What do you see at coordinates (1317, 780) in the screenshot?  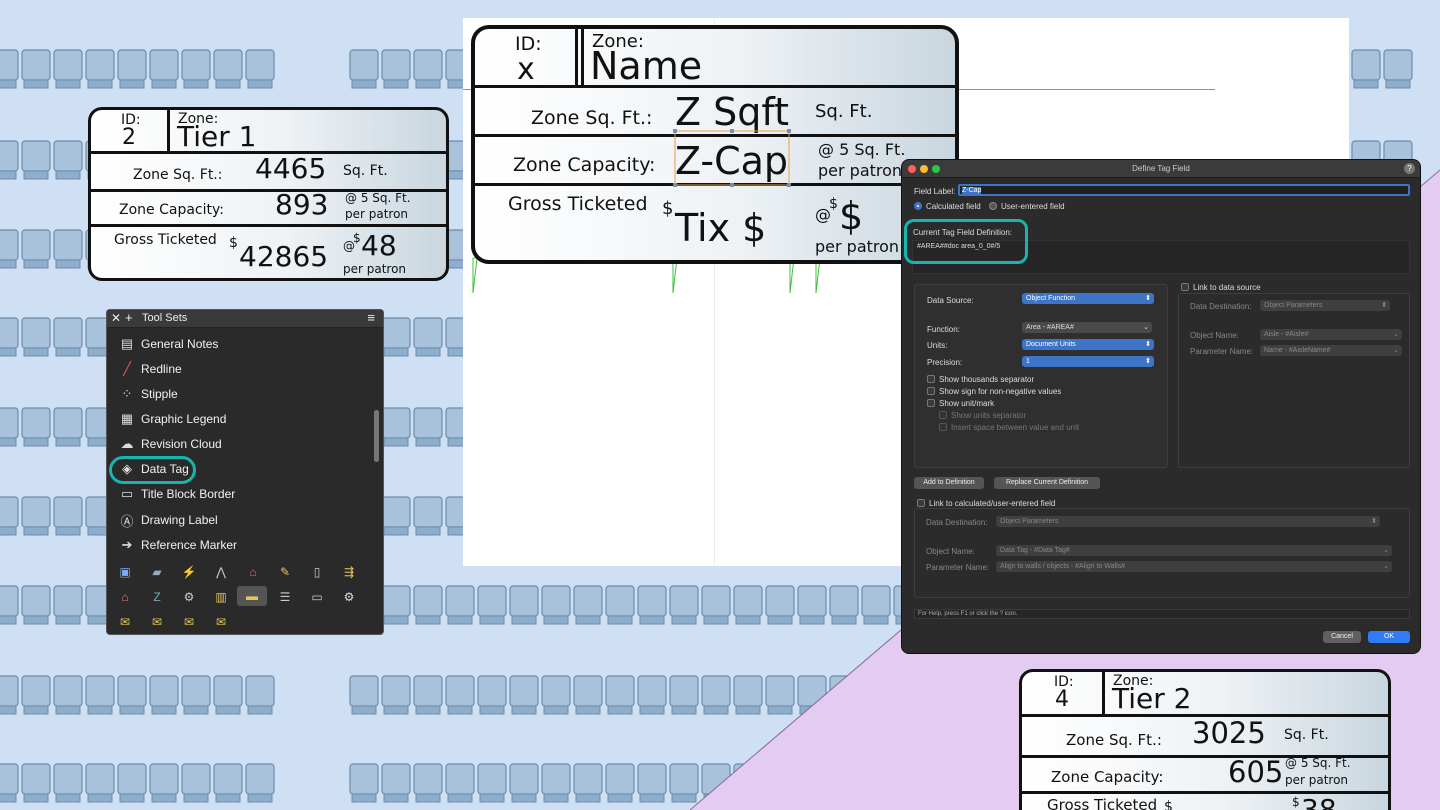 I see `tag-capacity-note2: per patron` at bounding box center [1317, 780].